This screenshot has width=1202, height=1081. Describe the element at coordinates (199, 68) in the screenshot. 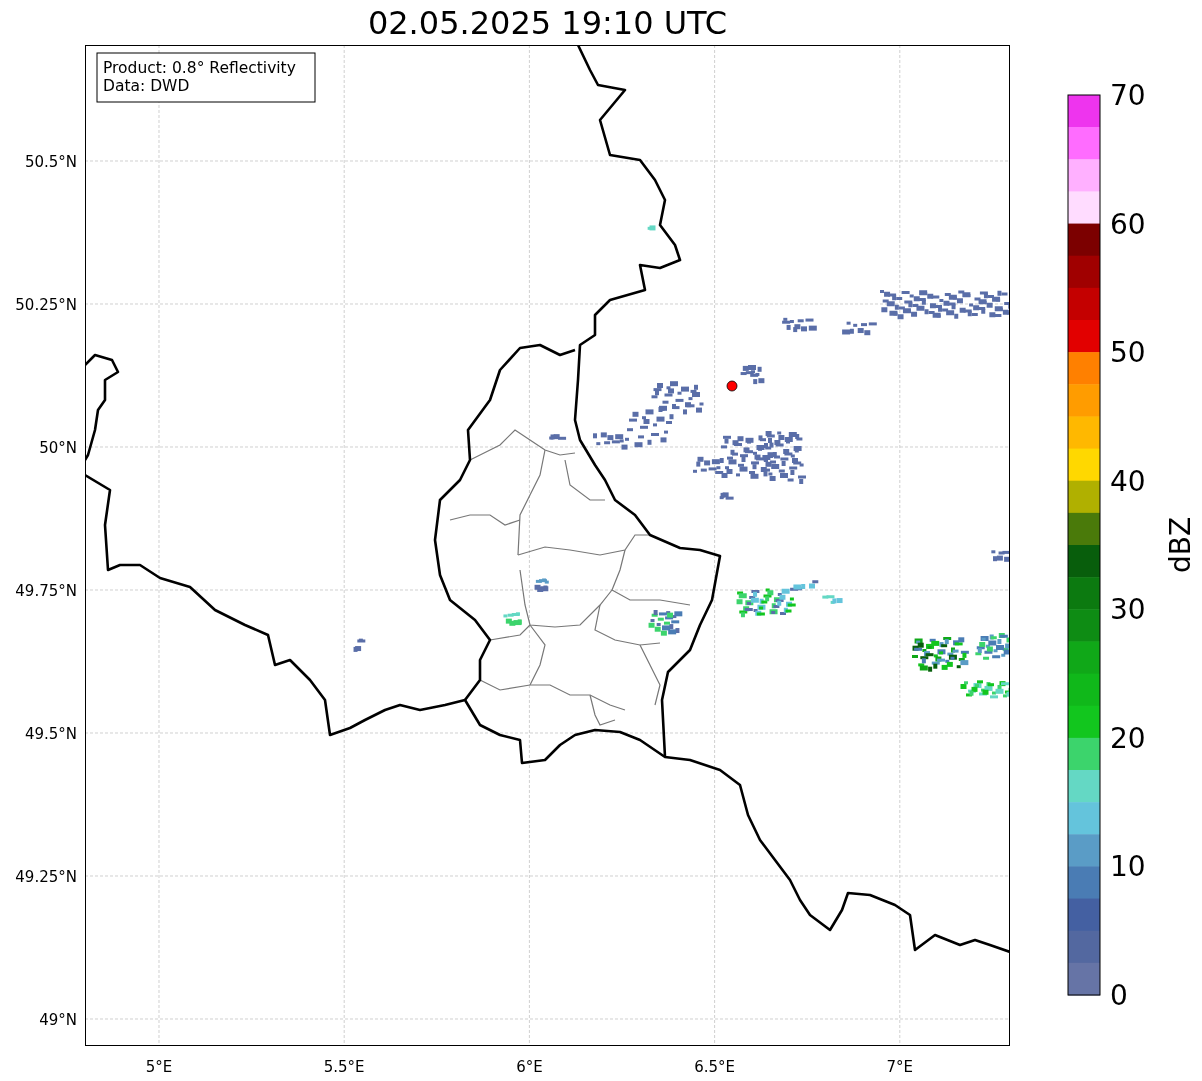

I see `info-text: Product: 0.8° Reflectivity` at that location.